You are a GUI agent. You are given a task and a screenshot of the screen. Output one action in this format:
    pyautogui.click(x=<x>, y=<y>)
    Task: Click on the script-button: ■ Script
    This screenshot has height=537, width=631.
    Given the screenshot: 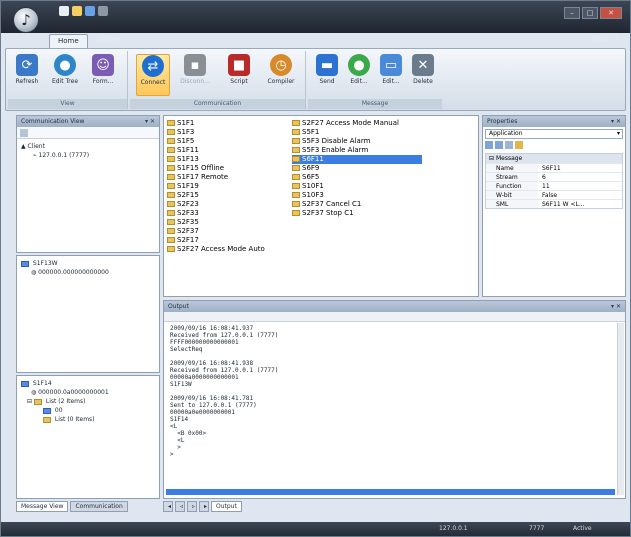 What is the action you would take?
    pyautogui.click(x=239, y=75)
    